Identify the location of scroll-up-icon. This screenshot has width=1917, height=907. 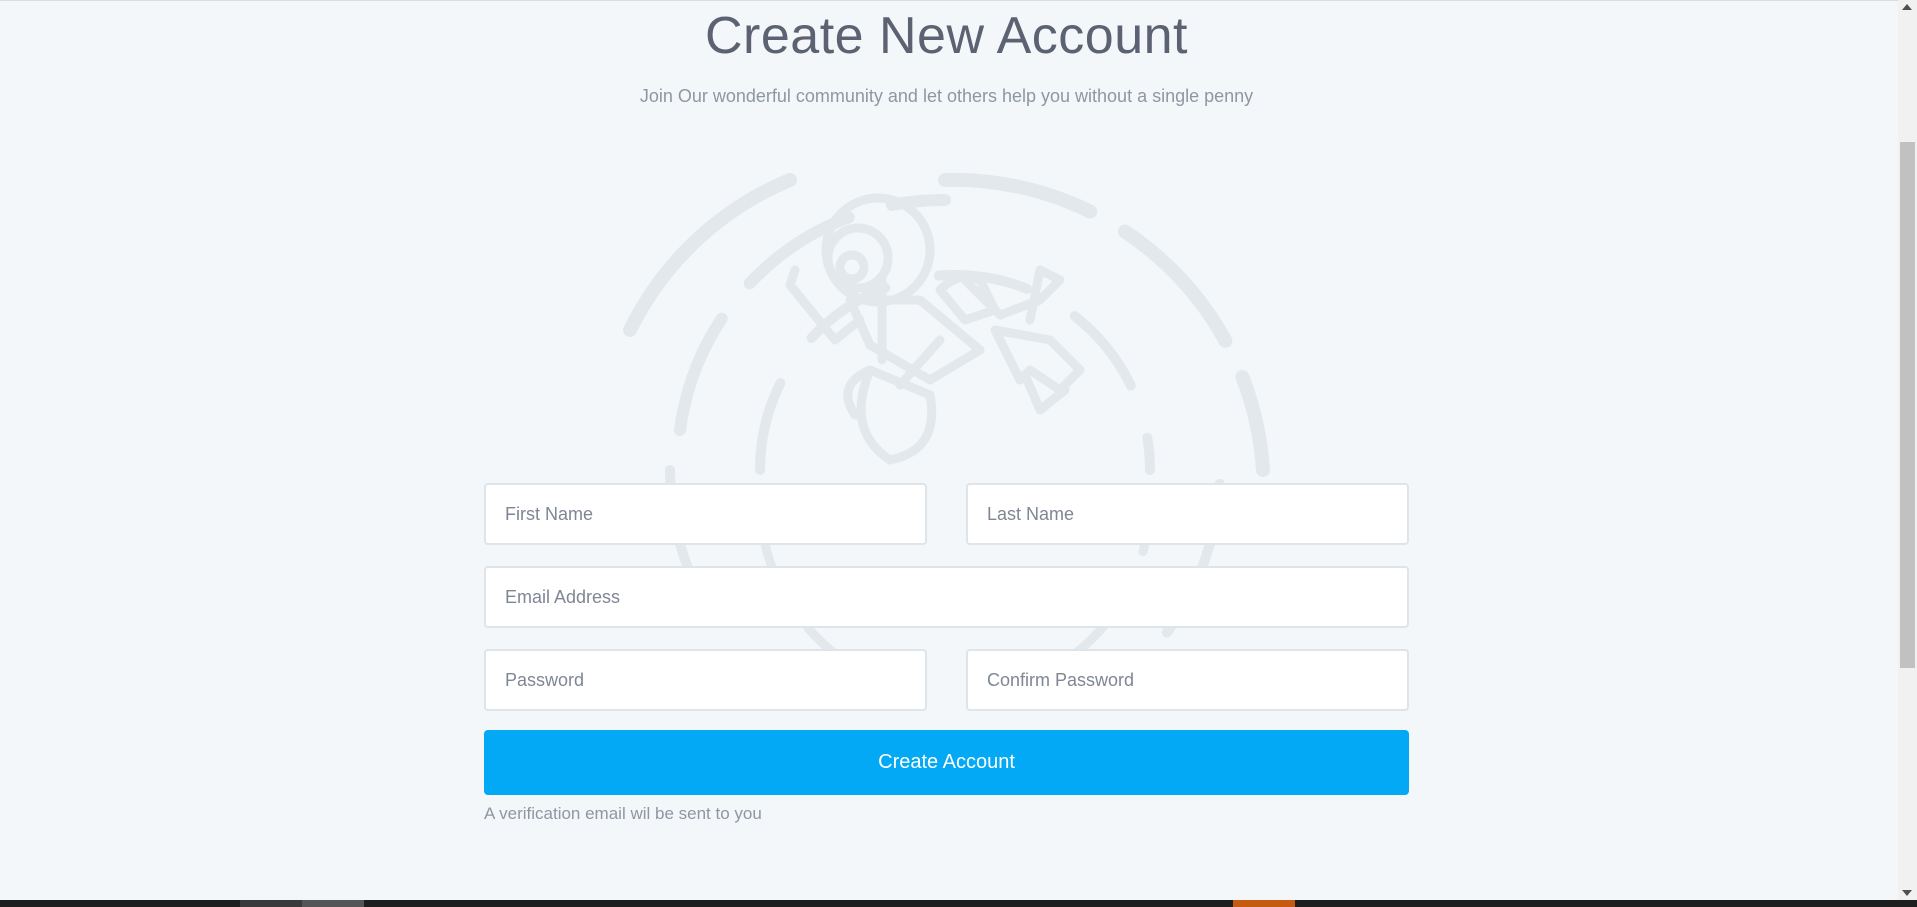
(1907, 7).